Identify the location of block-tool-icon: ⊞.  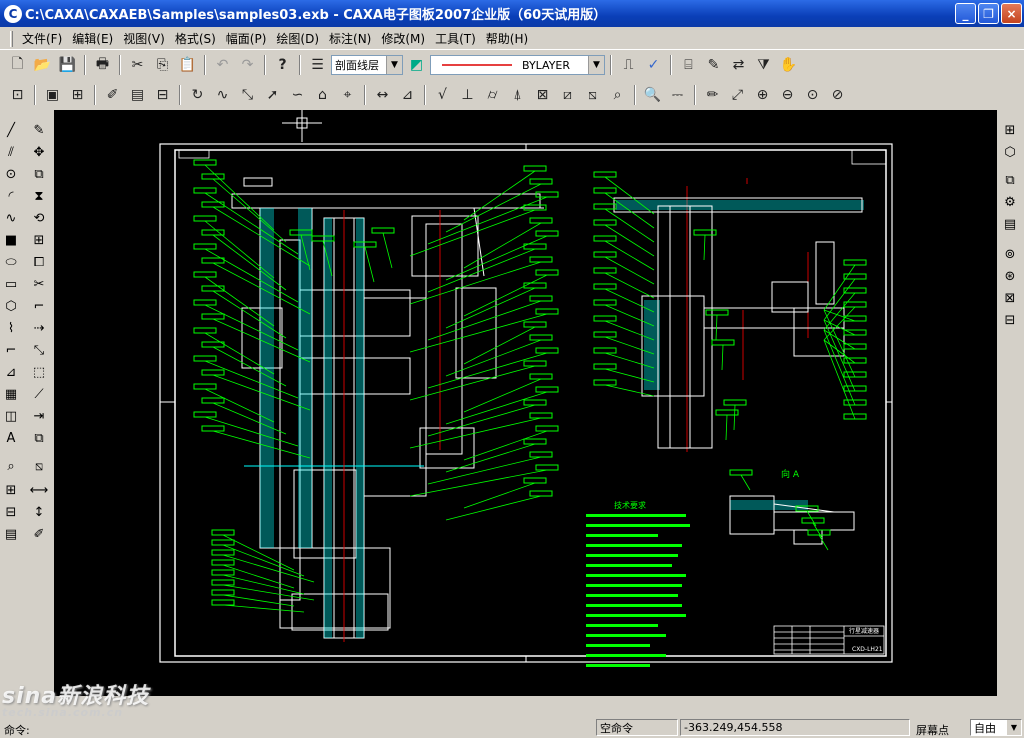
(11, 490).